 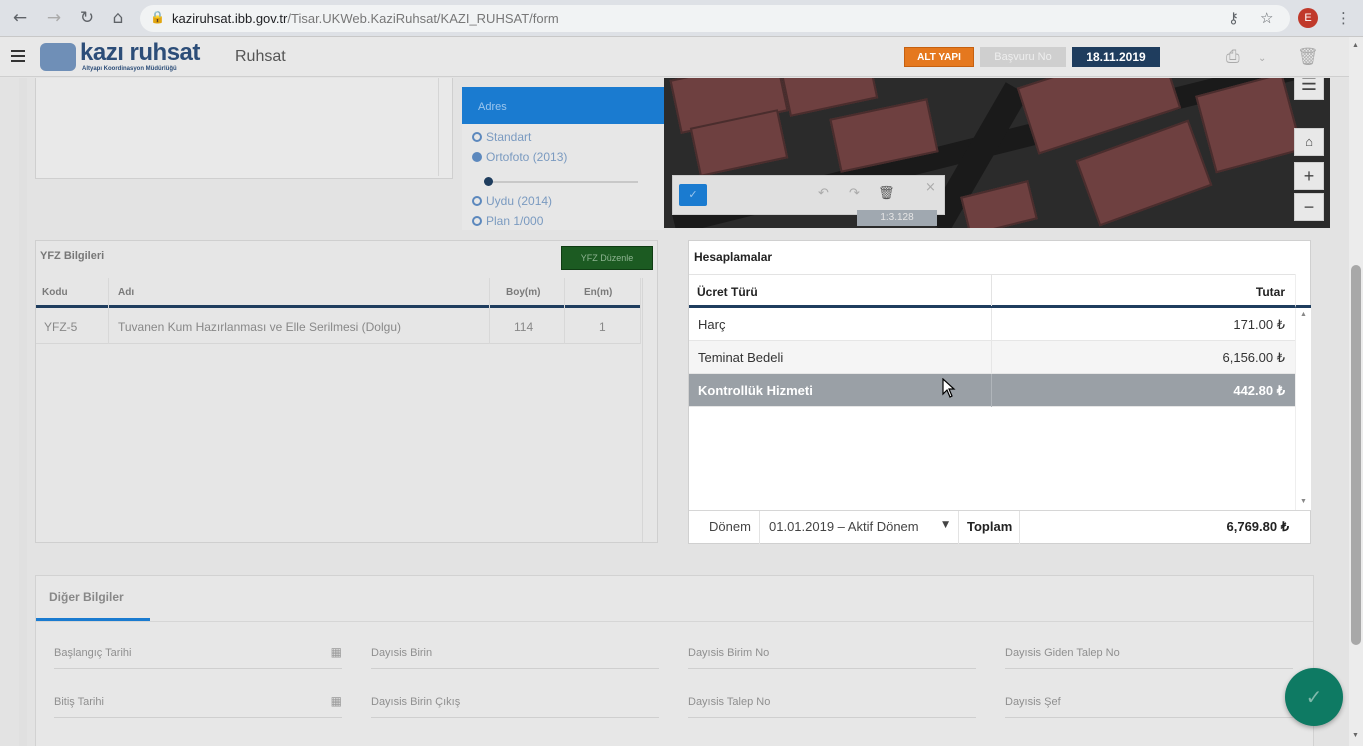 What do you see at coordinates (649, 410) in the screenshot?
I see `yfz-scrollbar` at bounding box center [649, 410].